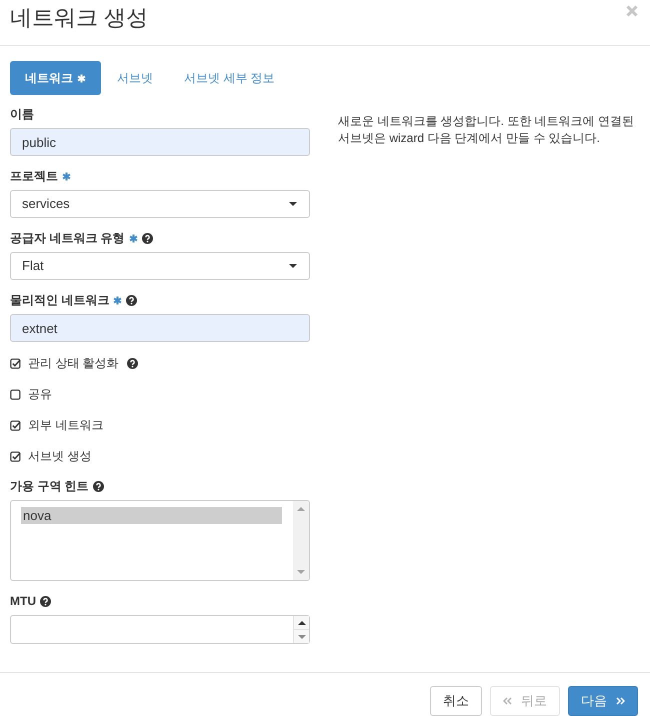  What do you see at coordinates (456, 701) in the screenshot?
I see `cancel-button: 취소` at bounding box center [456, 701].